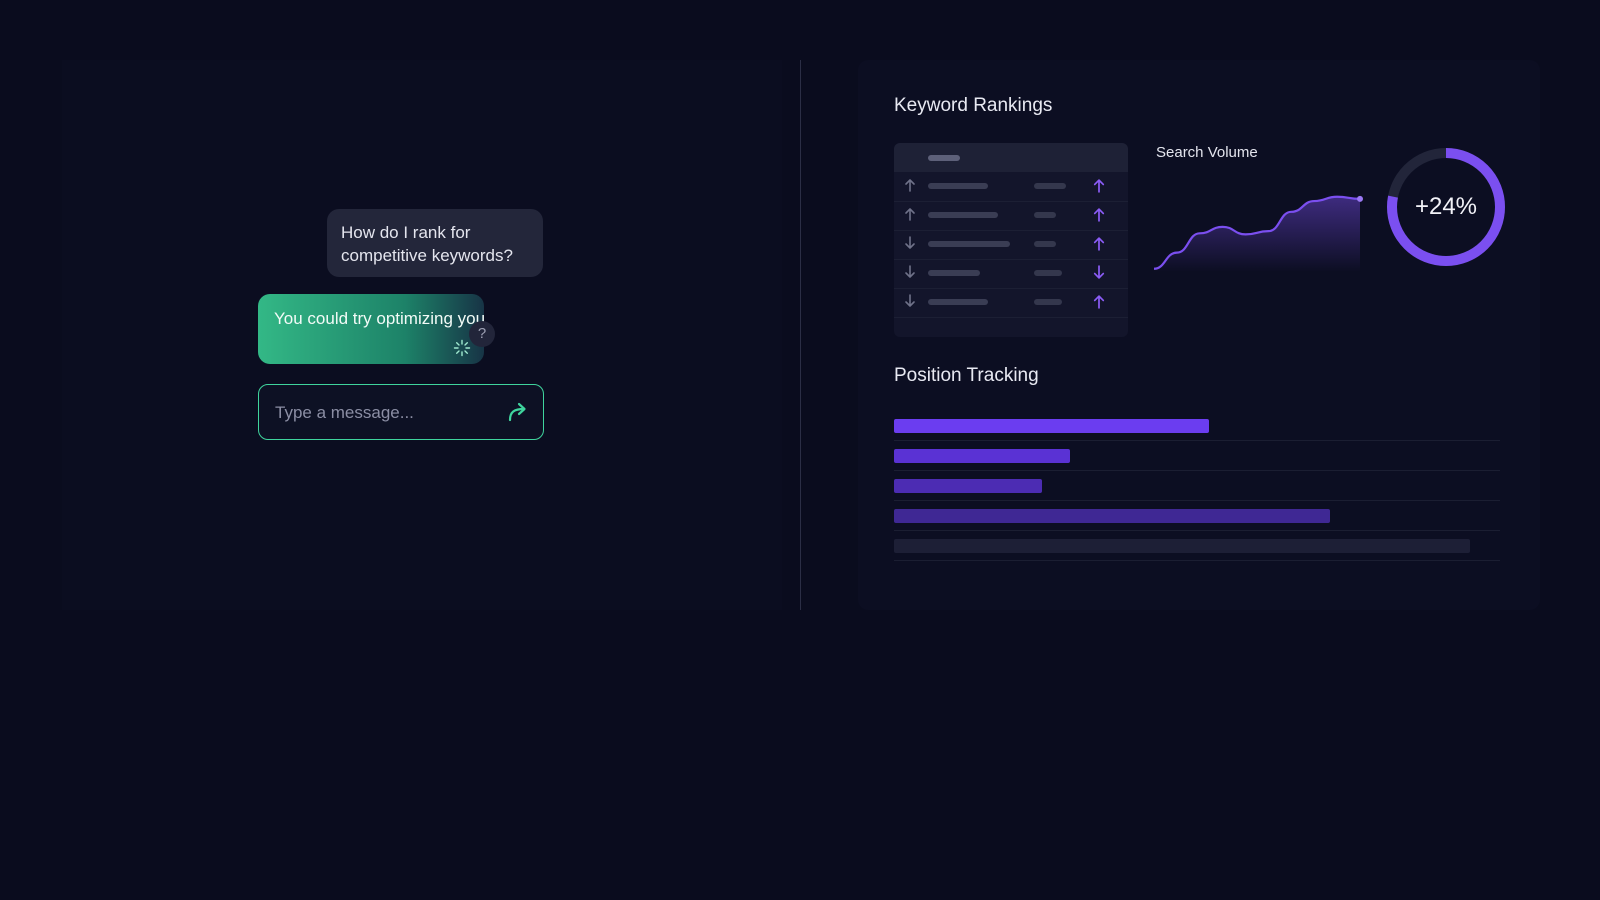 This screenshot has width=1600, height=900. I want to click on spinner-icon, so click(462, 348).